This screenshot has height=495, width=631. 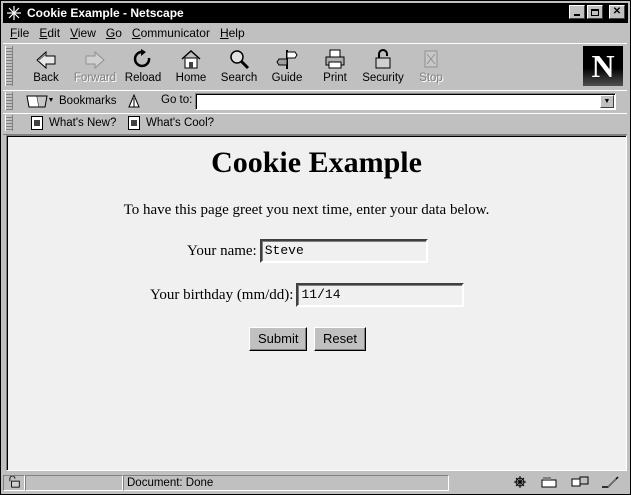 What do you see at coordinates (9, 66) in the screenshot?
I see `toolbar-grip` at bounding box center [9, 66].